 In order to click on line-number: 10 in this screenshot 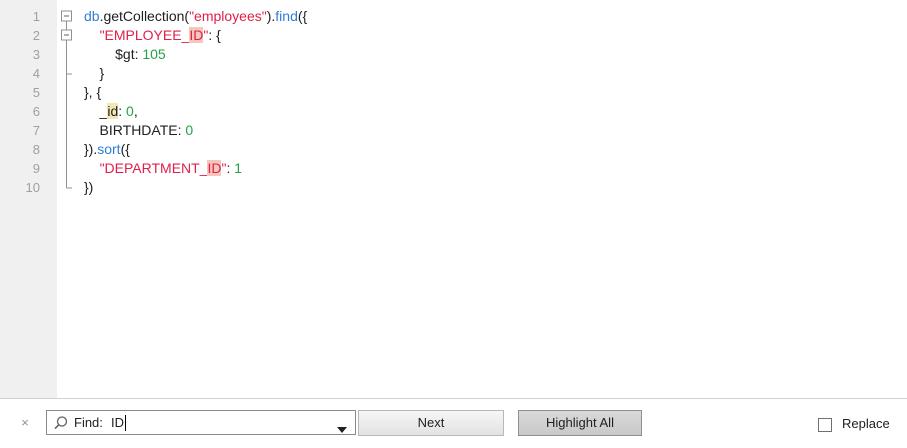, I will do `click(32, 187)`.